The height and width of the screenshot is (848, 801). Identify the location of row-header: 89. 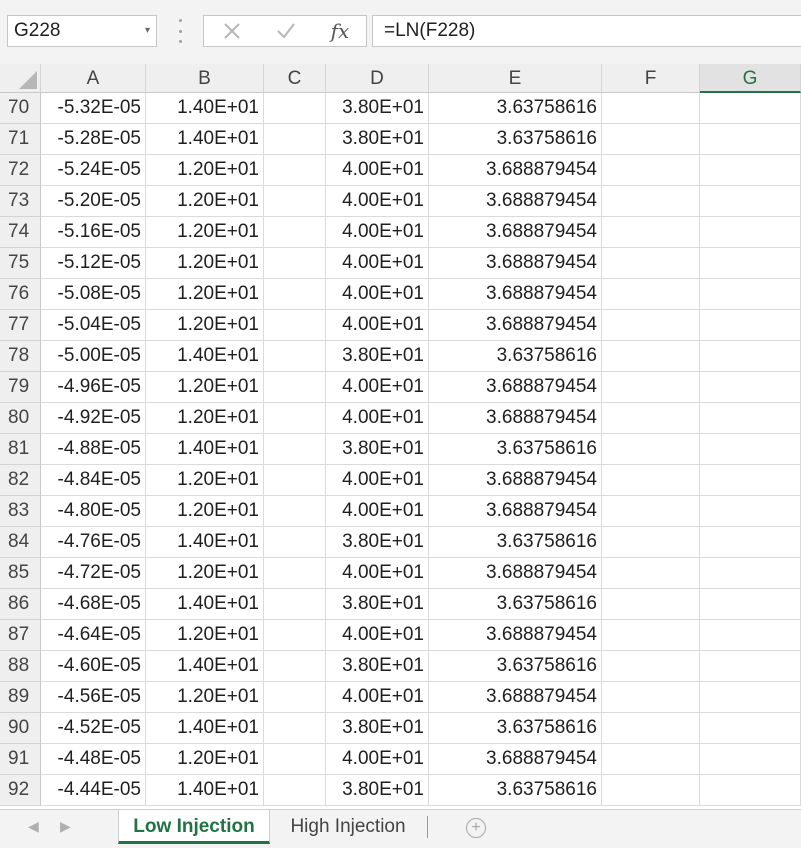
(20, 697).